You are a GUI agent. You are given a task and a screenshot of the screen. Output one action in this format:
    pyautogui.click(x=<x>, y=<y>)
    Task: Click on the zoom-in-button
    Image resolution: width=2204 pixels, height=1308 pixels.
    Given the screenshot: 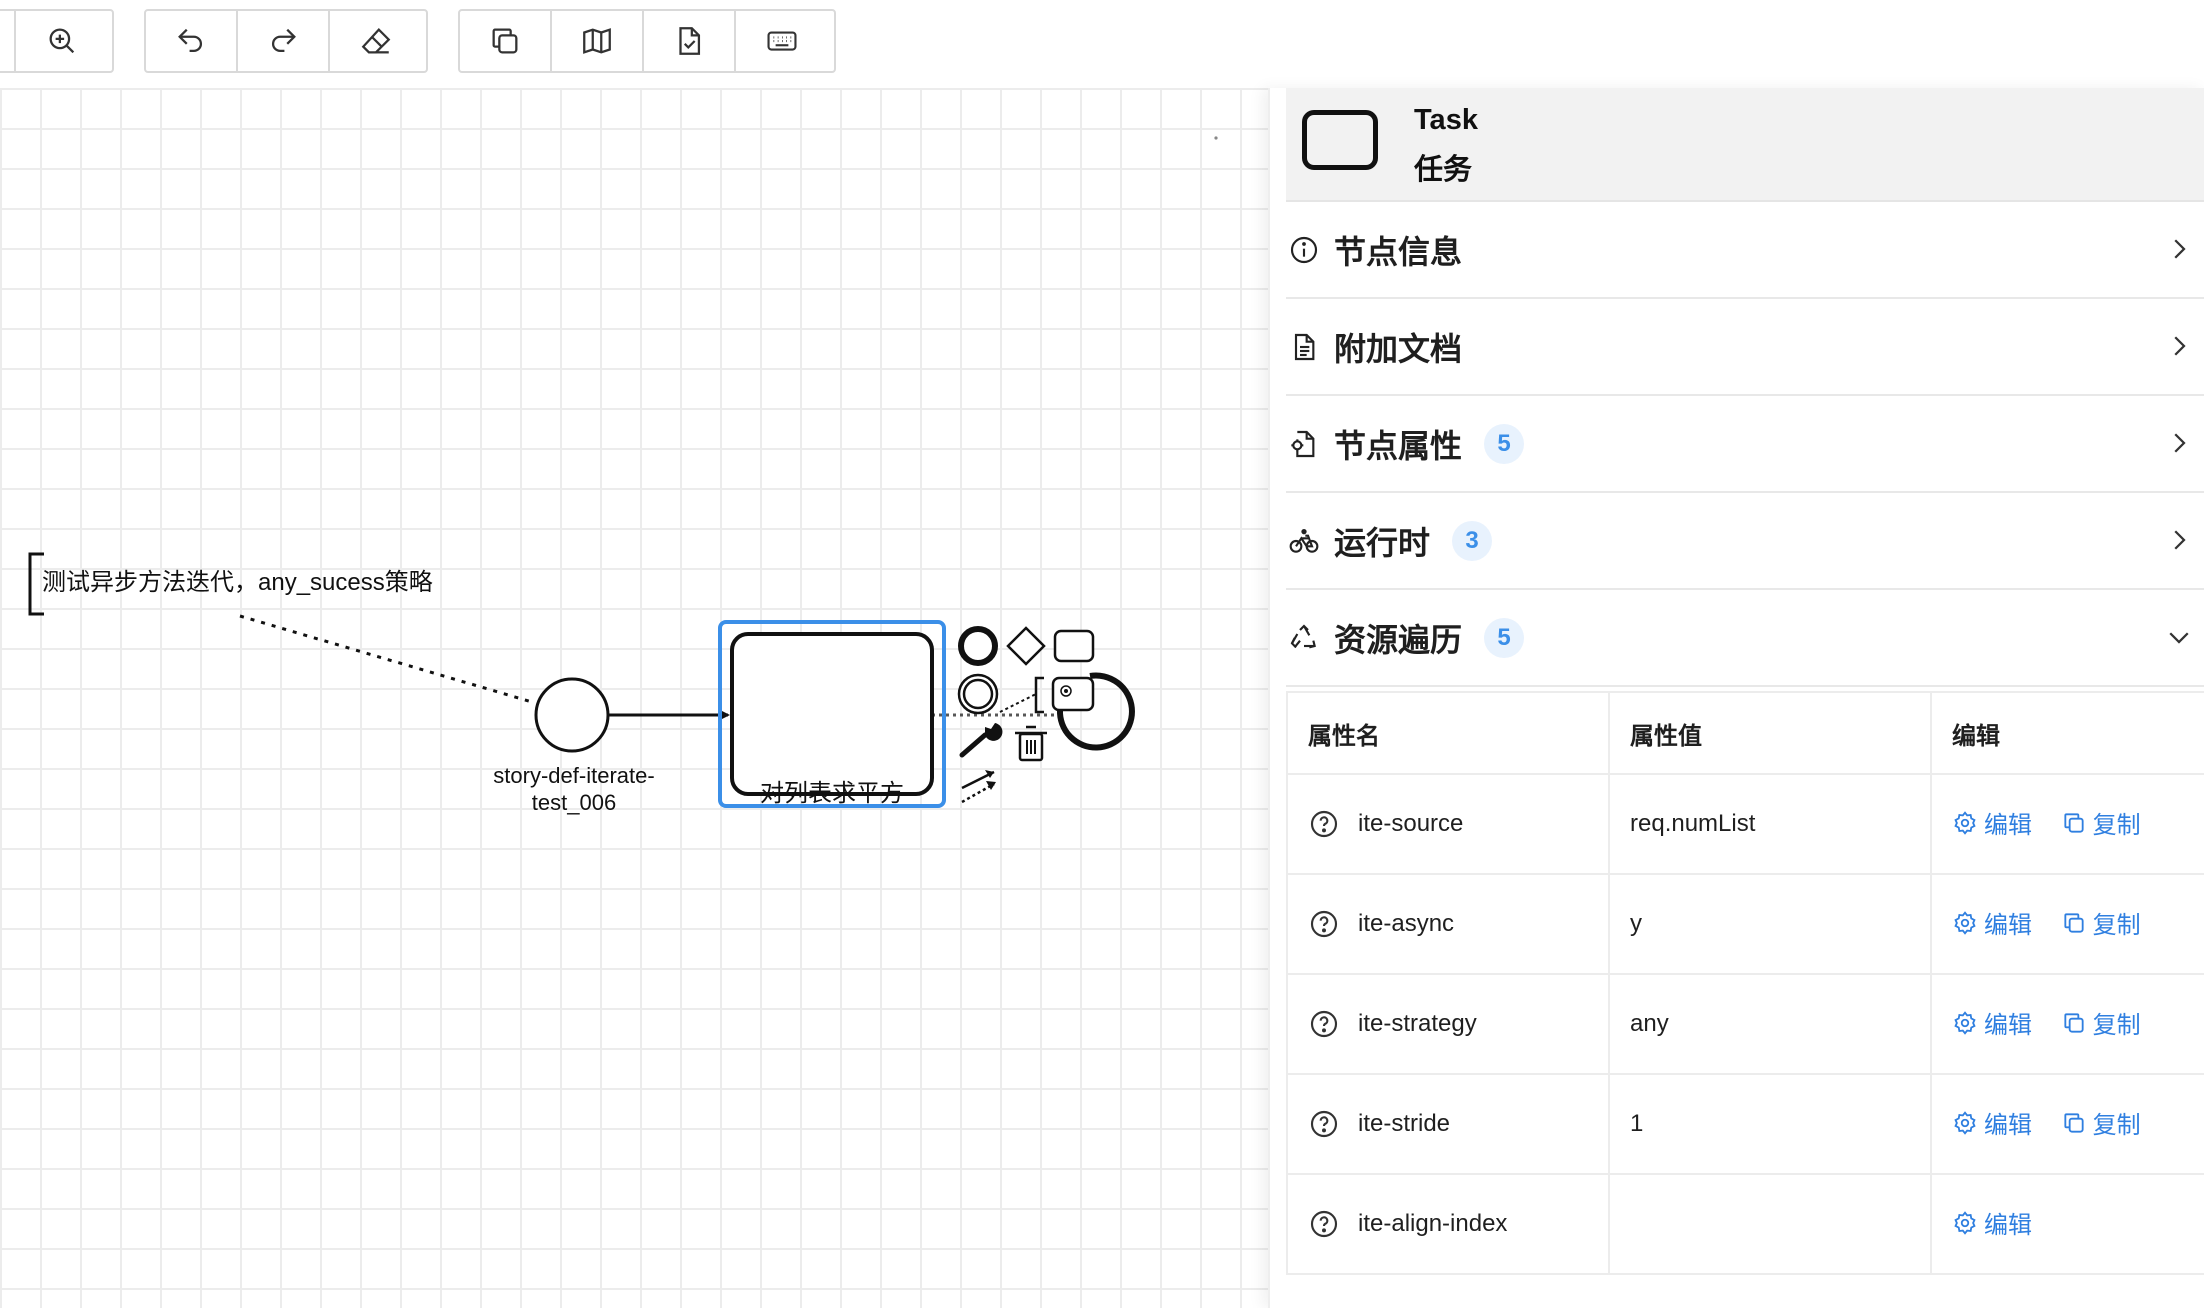 What is the action you would take?
    pyautogui.click(x=62, y=41)
    